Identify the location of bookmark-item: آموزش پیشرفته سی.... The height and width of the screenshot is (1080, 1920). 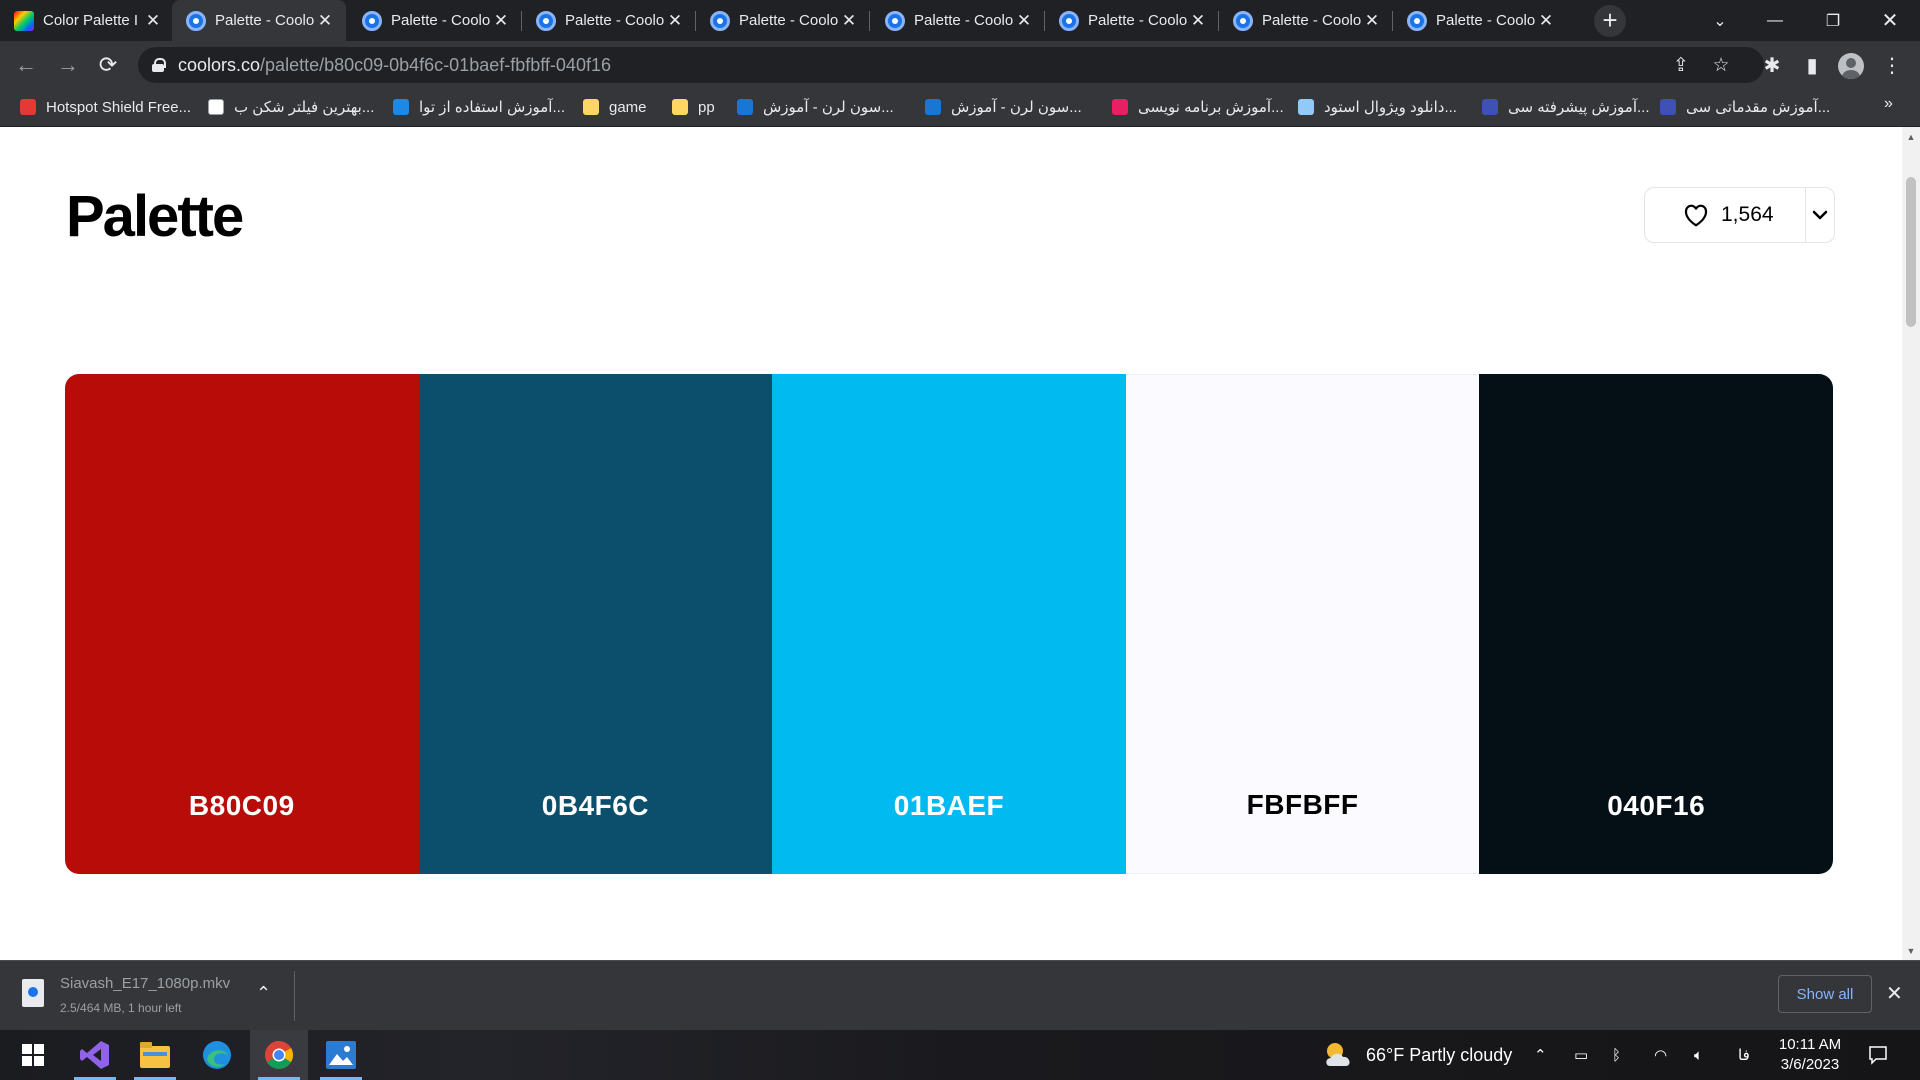
(1566, 107).